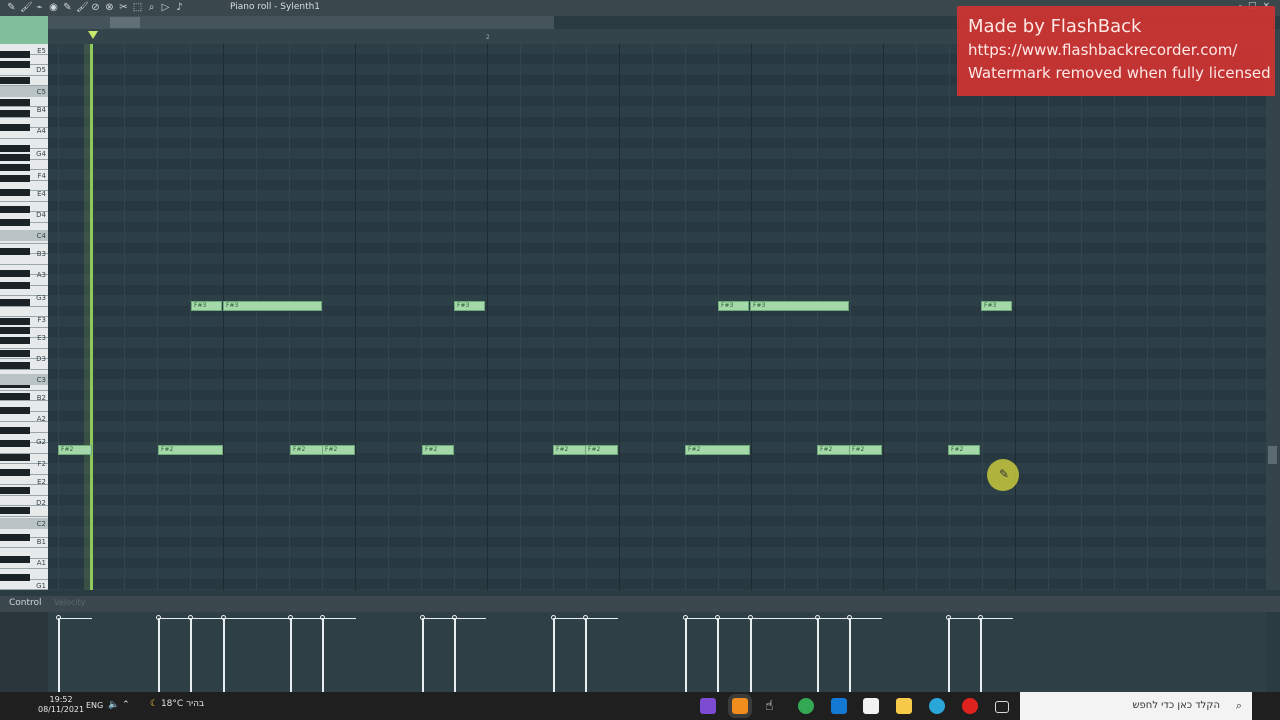 This screenshot has height=720, width=1280. I want to click on pencil-tool-icon: ✎, so click(67, 7).